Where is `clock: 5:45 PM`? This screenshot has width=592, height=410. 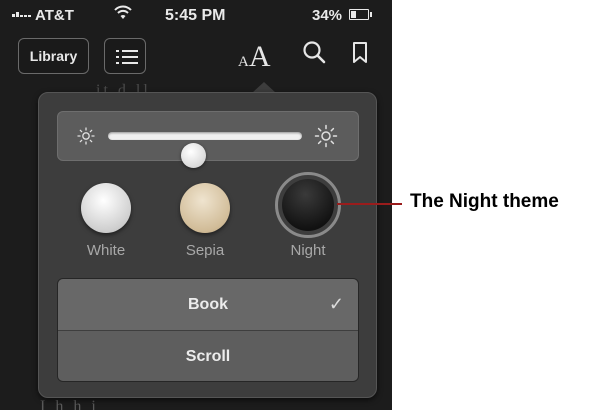
clock: 5:45 PM is located at coordinates (195, 15).